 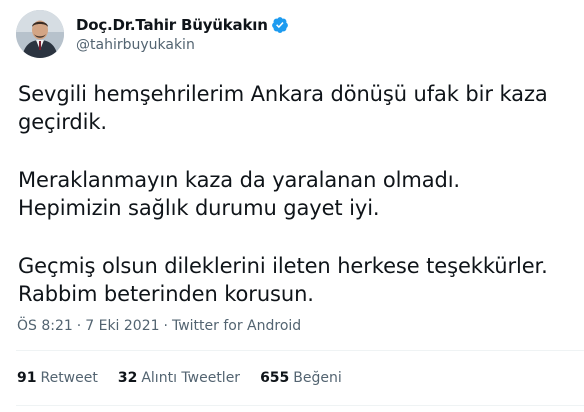 I want to click on tweet-header: Doç.Dr.Tahir Büyükakın @tahirbuyukakin, so click(x=152, y=34).